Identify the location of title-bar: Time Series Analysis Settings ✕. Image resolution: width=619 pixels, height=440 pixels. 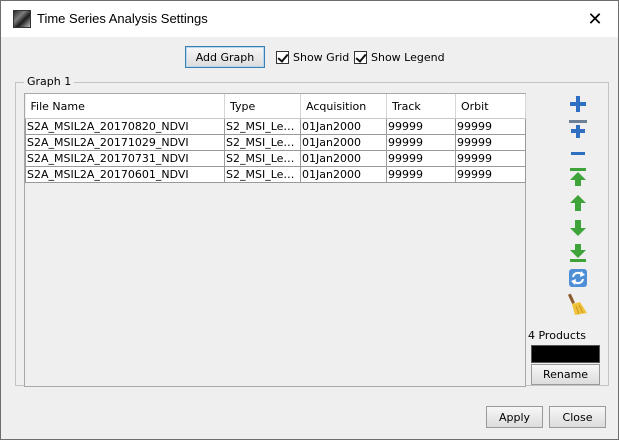
(309, 19).